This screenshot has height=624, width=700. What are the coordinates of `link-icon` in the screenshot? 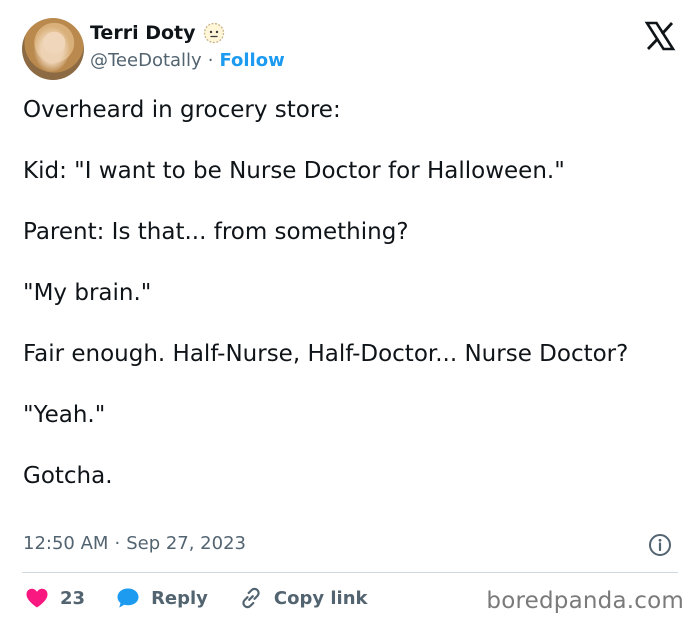 It's located at (251, 598).